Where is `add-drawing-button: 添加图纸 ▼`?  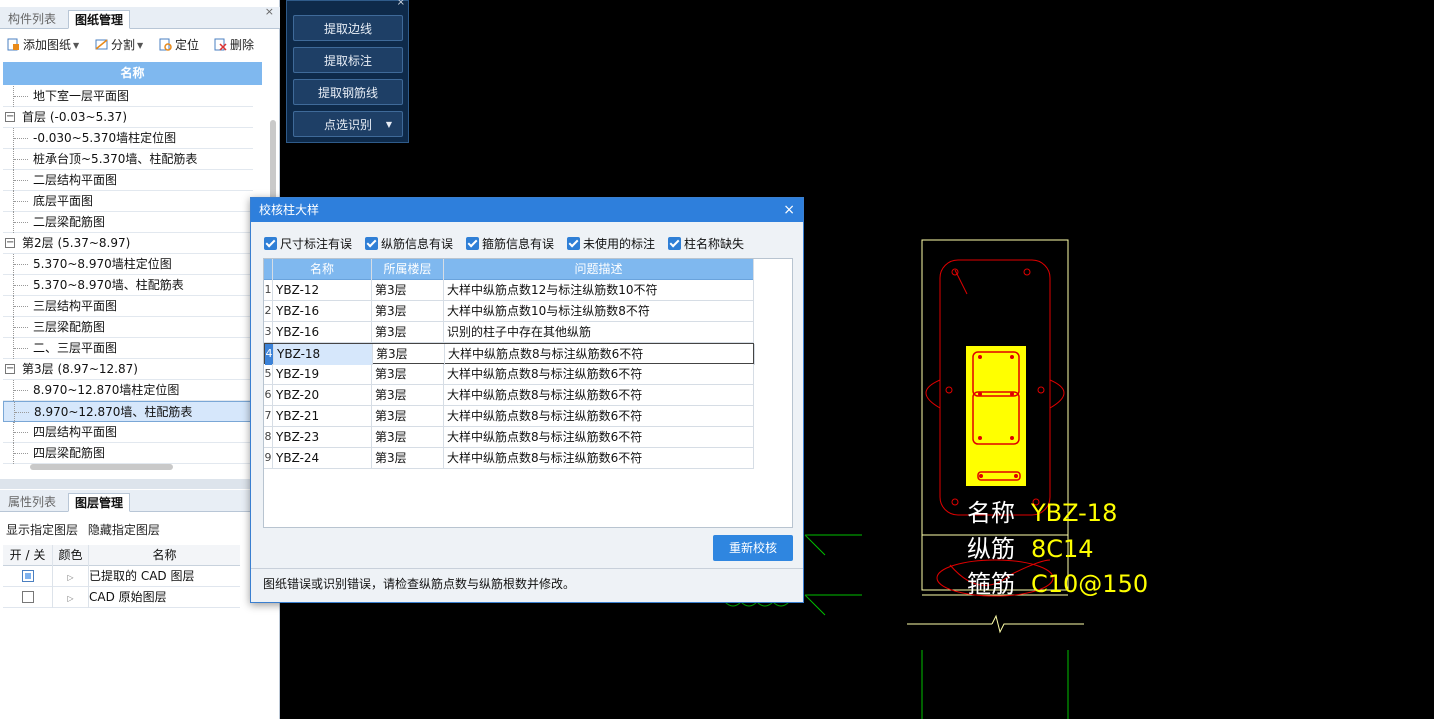
add-drawing-button: 添加图纸 ▼ is located at coordinates (43, 45).